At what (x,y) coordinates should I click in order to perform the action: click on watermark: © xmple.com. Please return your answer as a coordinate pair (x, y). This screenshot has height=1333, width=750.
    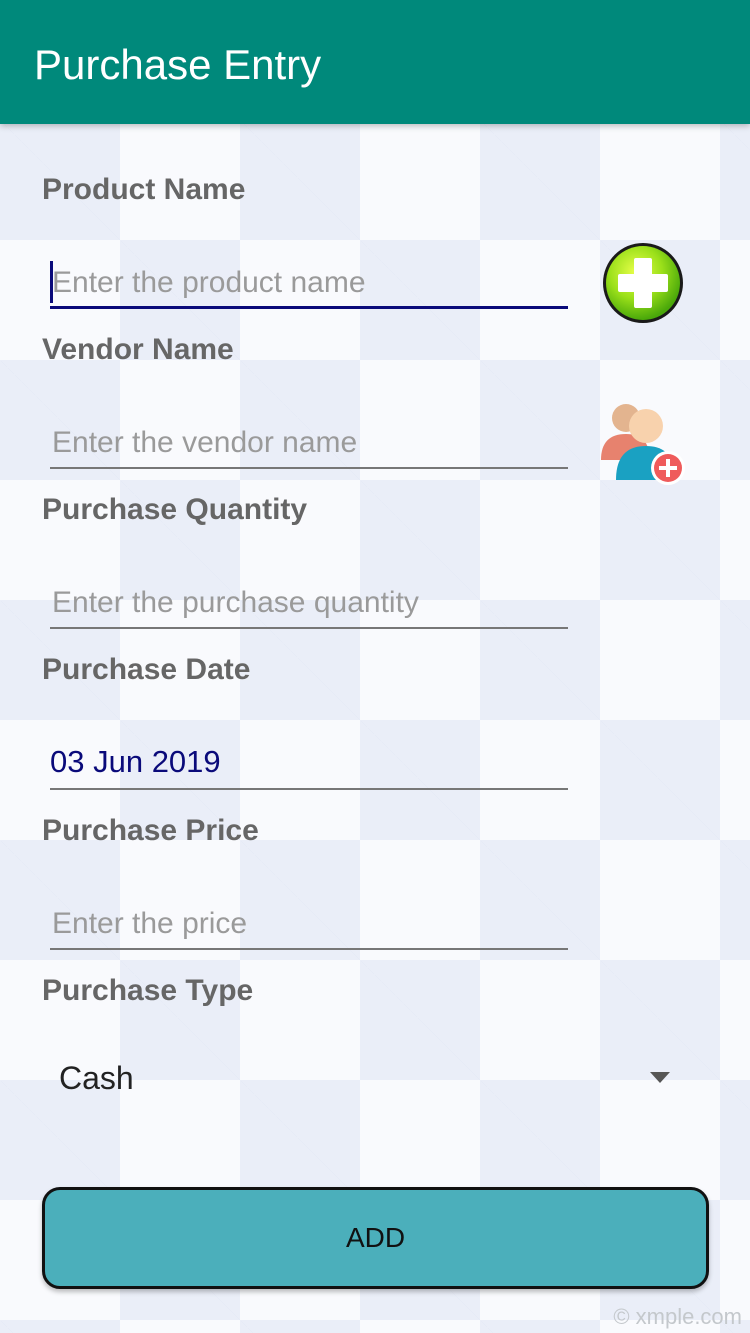
    Looking at the image, I should click on (677, 1316).